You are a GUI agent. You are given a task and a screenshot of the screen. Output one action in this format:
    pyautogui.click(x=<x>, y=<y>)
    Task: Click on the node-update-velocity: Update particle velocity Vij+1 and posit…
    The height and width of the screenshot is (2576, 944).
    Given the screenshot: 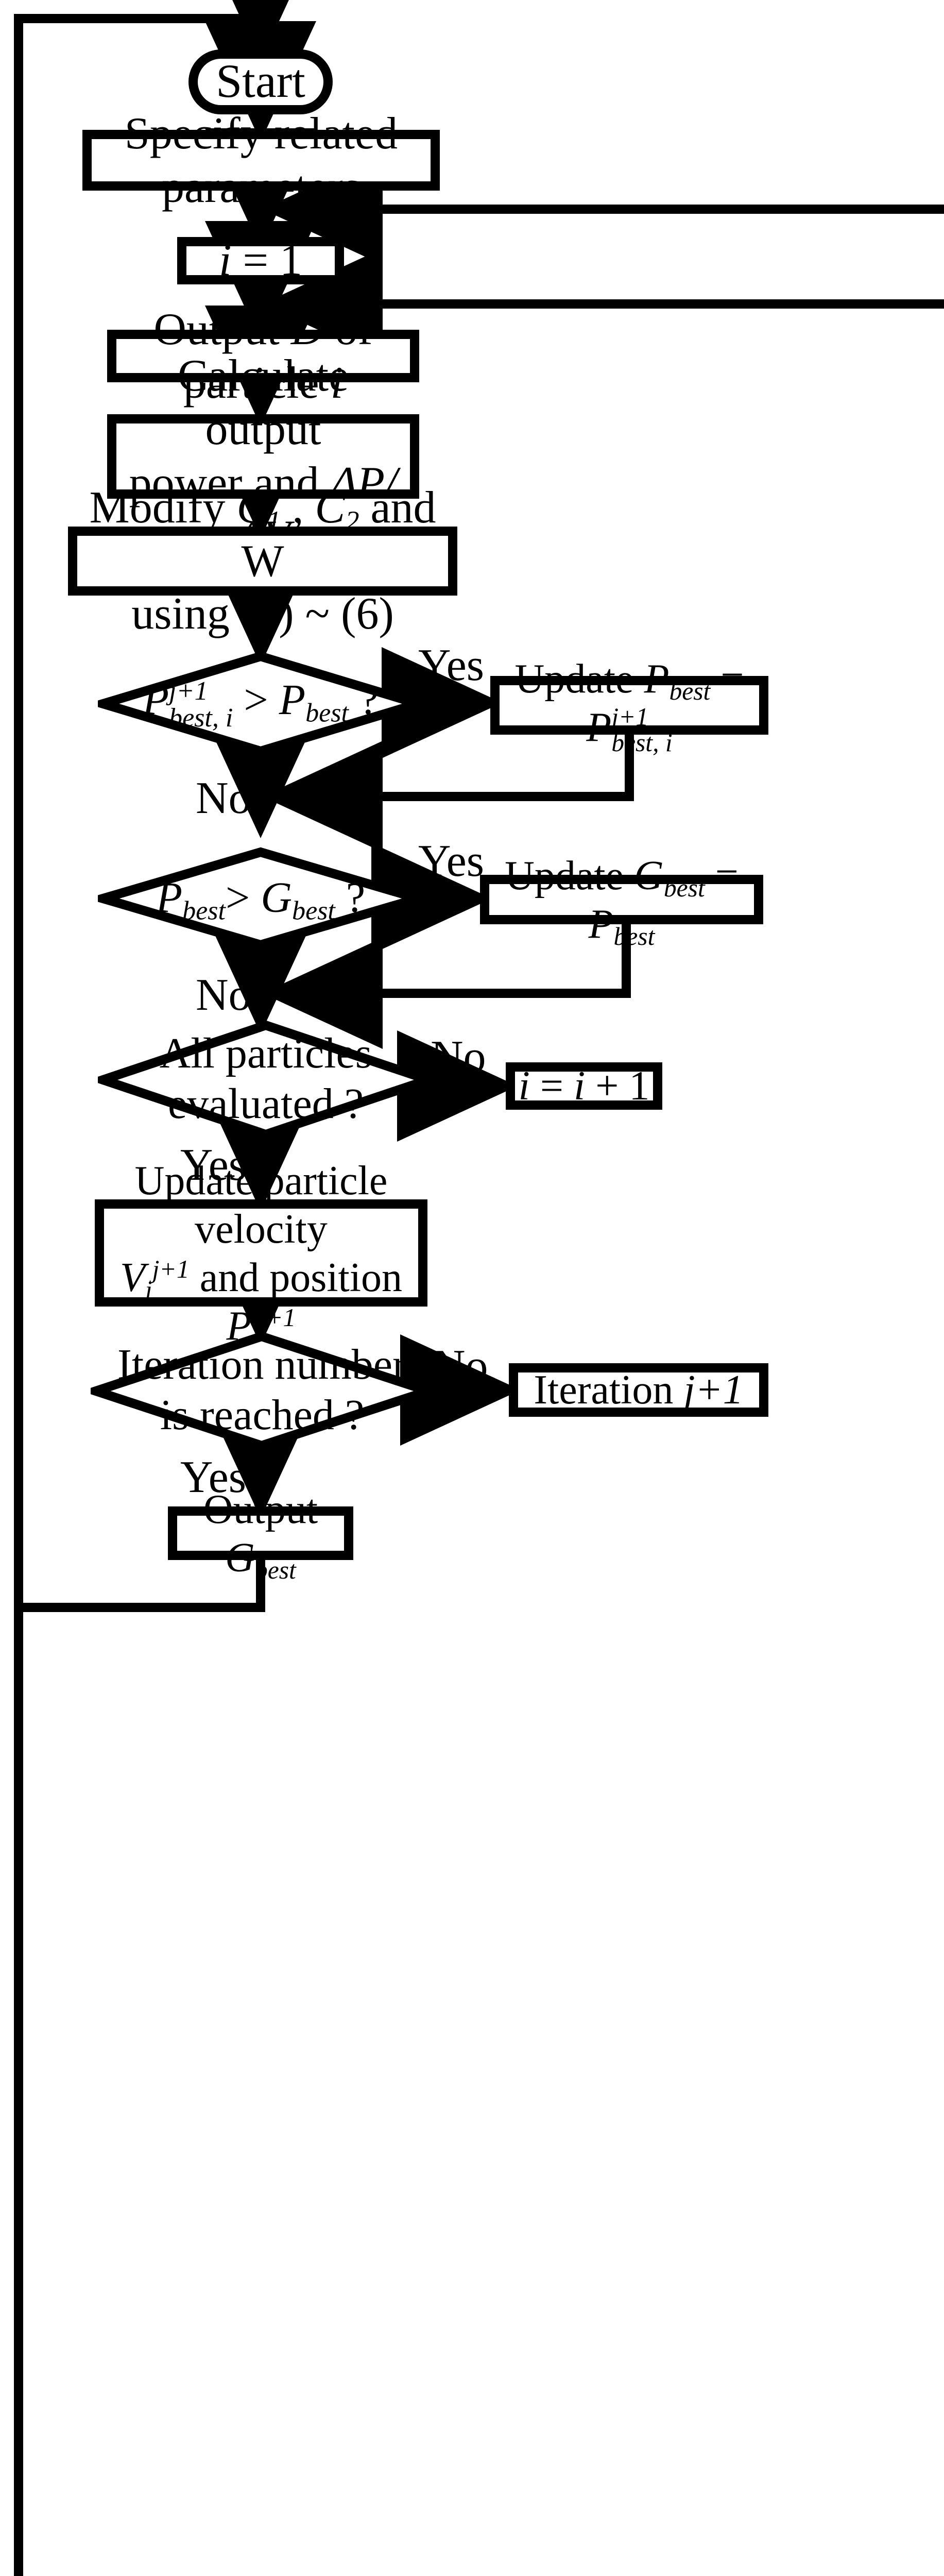 What is the action you would take?
    pyautogui.click(x=261, y=1254)
    